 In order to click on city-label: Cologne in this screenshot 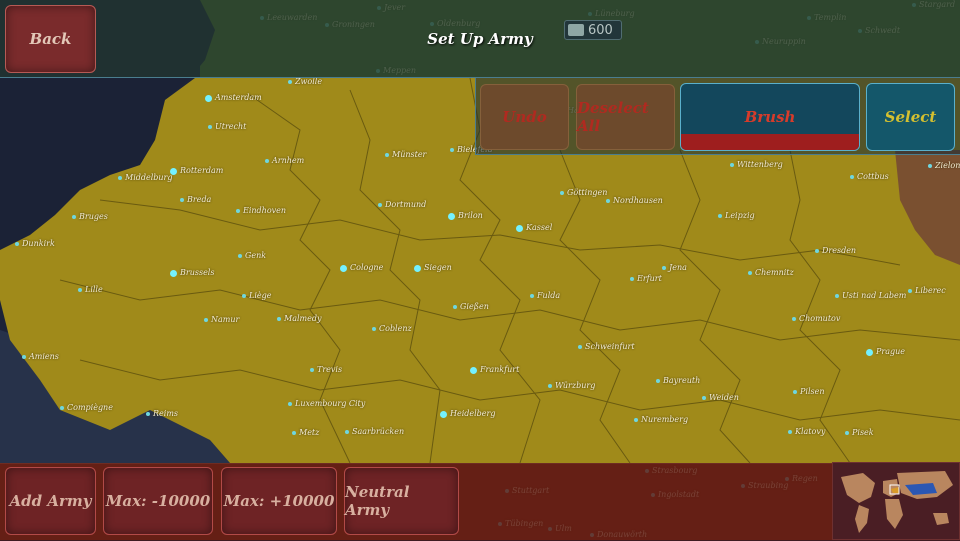, I will do `click(361, 268)`.